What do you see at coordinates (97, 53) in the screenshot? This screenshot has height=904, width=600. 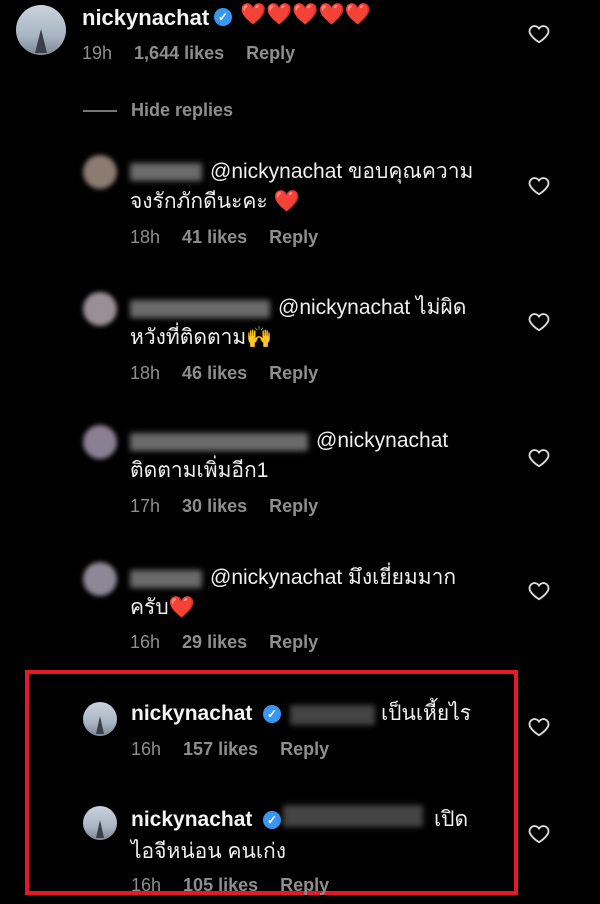 I see `comment-time: 19h` at bounding box center [97, 53].